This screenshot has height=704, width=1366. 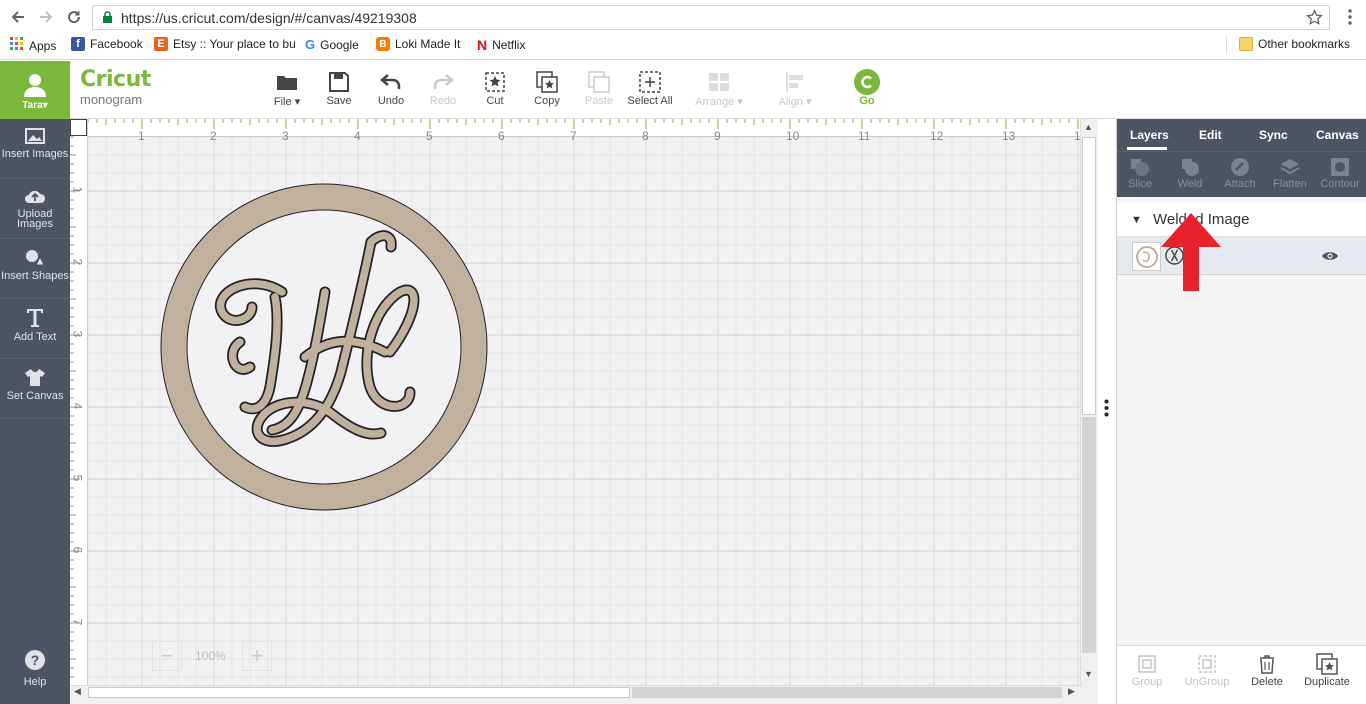 I want to click on tool-label: Flatten, so click(x=1290, y=184).